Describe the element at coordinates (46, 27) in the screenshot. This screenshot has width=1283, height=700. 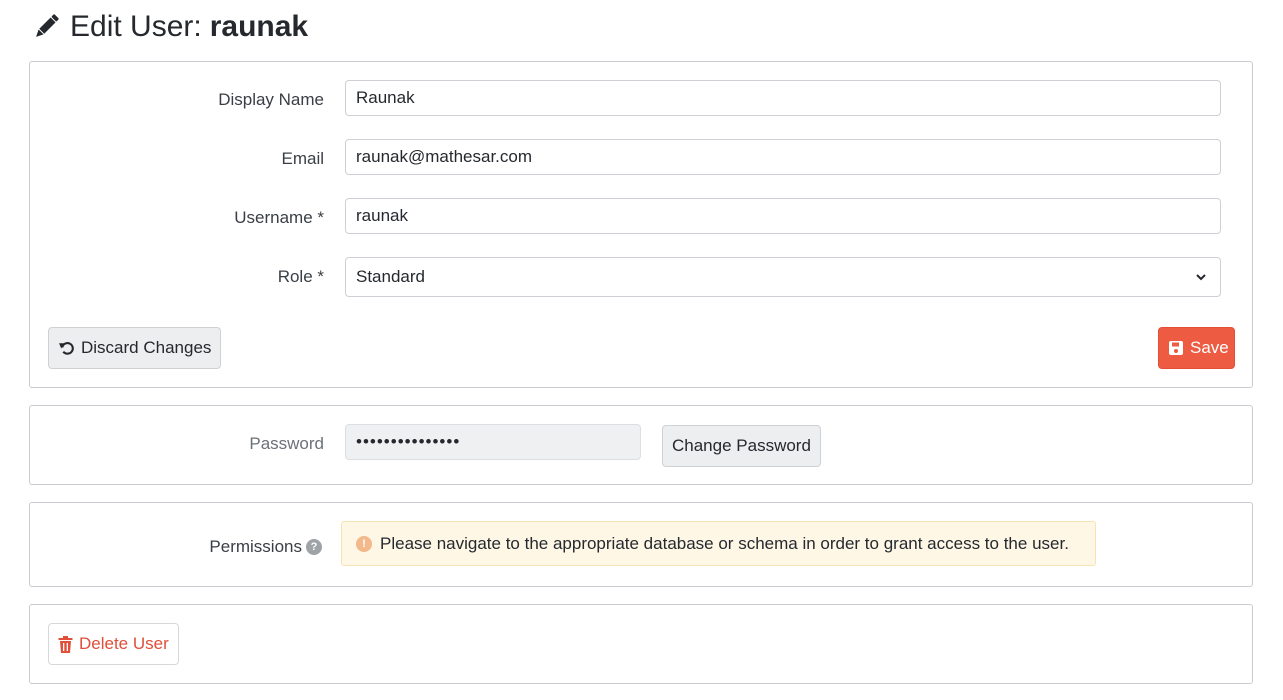
I see `pencil-icon` at that location.